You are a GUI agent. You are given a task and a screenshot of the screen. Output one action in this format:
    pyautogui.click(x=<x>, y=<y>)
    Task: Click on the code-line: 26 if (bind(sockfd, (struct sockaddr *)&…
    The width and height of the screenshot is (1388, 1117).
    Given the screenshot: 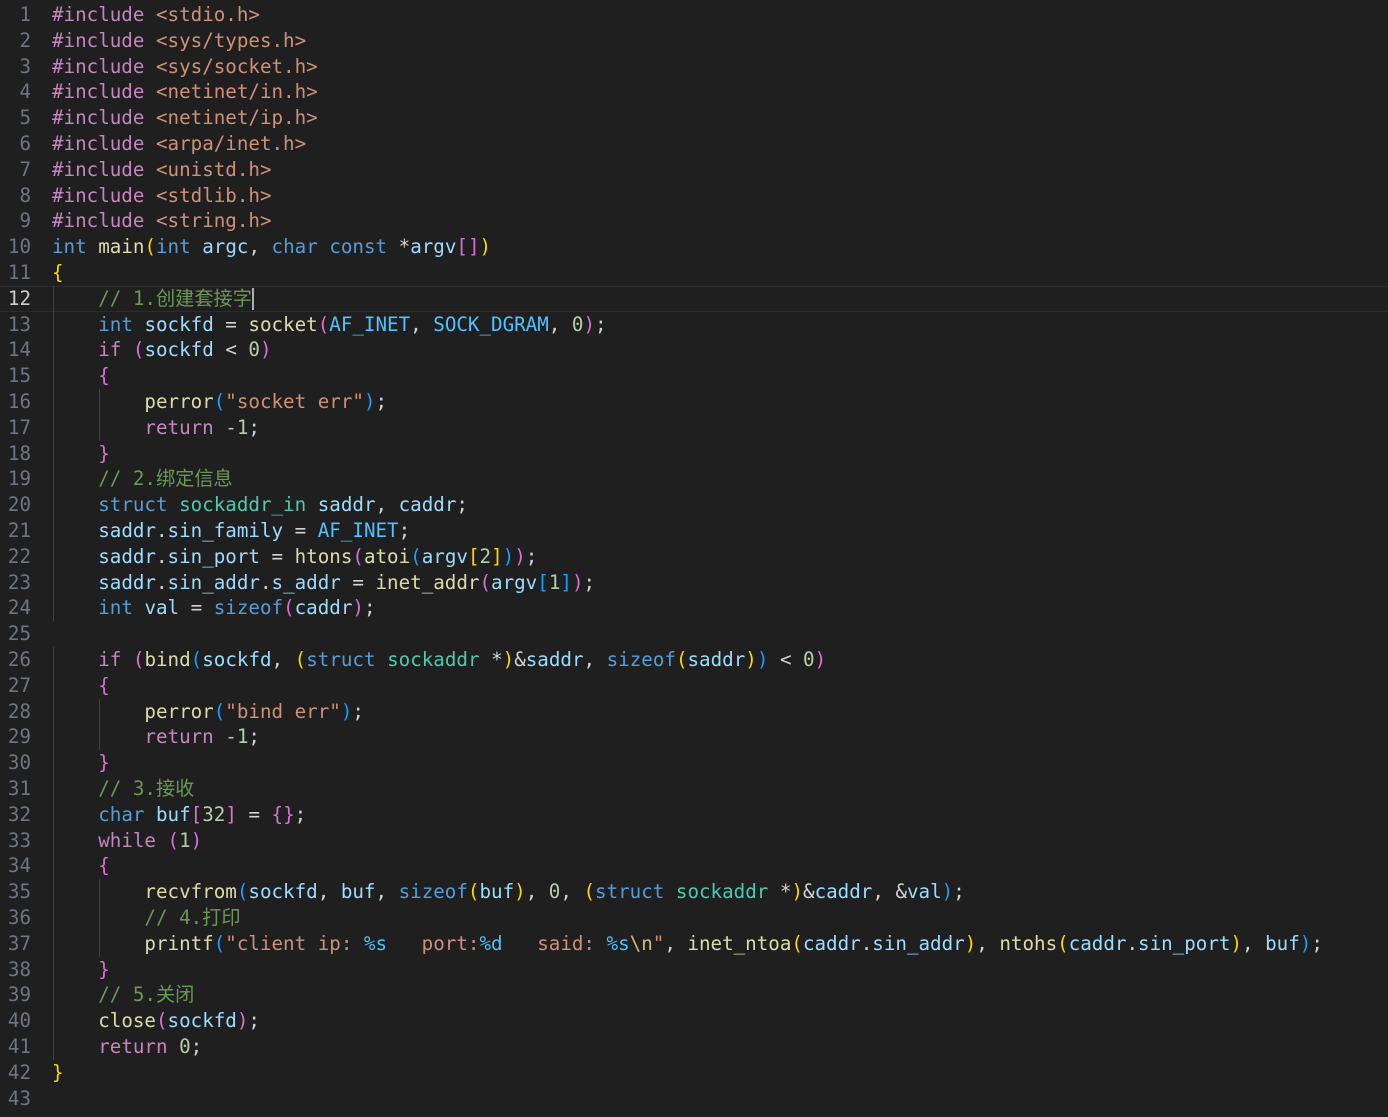 What is the action you would take?
    pyautogui.click(x=694, y=660)
    